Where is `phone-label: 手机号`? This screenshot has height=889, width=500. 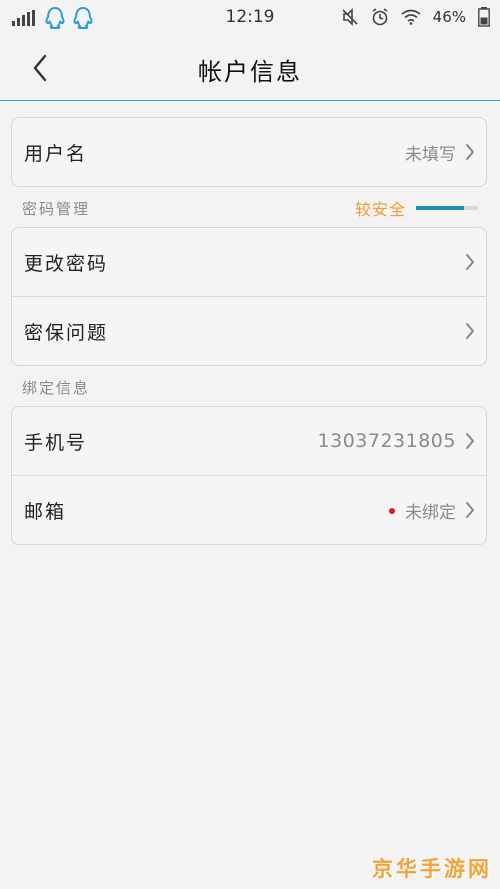
phone-label: 手机号 is located at coordinates (56, 442).